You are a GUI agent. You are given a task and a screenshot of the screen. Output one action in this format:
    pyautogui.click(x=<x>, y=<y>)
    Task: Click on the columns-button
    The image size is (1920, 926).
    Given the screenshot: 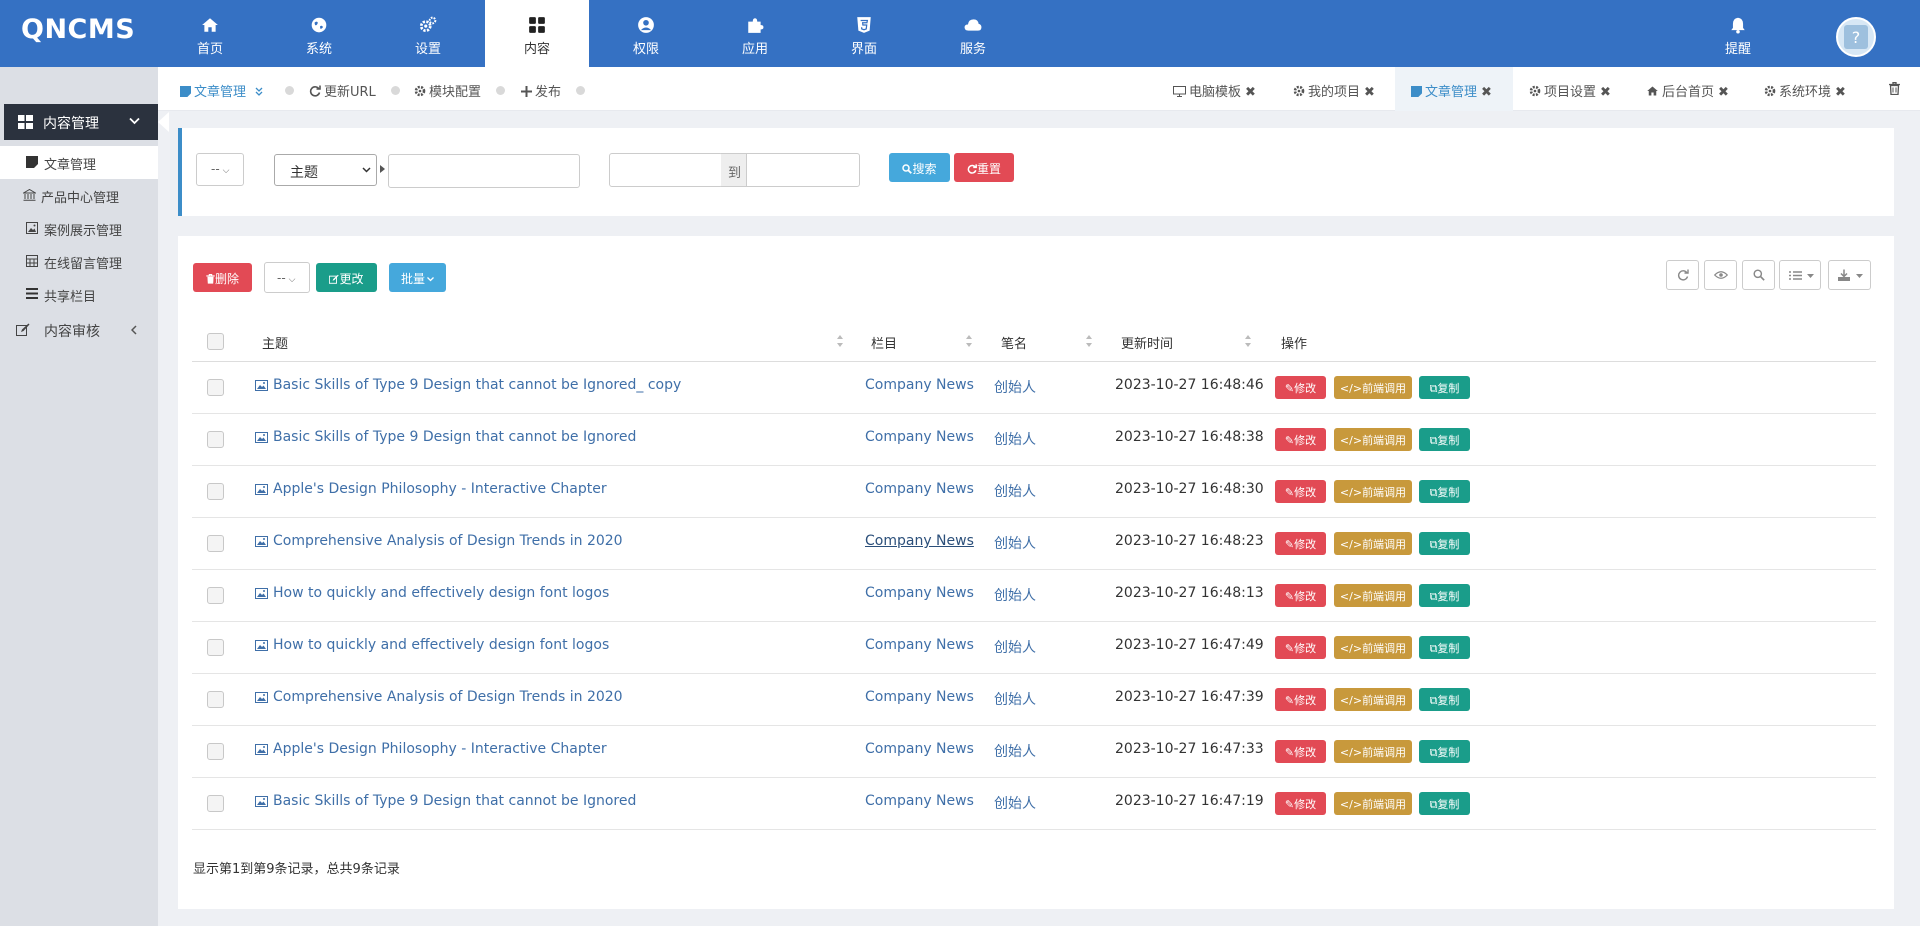 What is the action you would take?
    pyautogui.click(x=1800, y=275)
    